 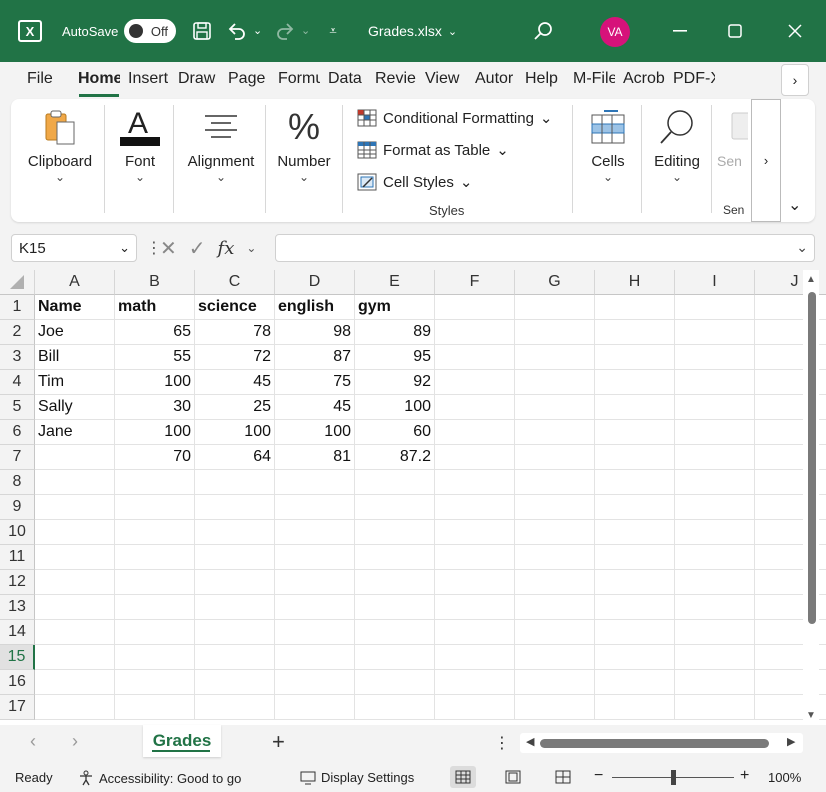 What do you see at coordinates (715, 457) in the screenshot?
I see `cell-i7` at bounding box center [715, 457].